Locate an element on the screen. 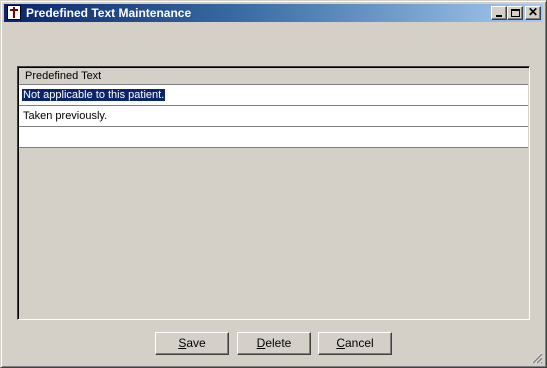  save-label: ave is located at coordinates (196, 343).